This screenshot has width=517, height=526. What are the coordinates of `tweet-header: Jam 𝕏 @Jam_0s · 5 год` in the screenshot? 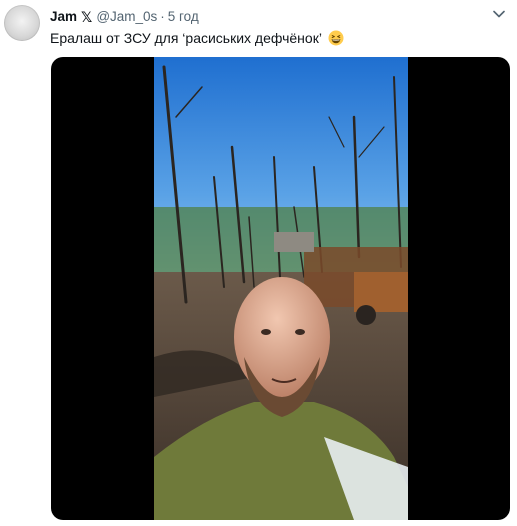 It's located at (124, 17).